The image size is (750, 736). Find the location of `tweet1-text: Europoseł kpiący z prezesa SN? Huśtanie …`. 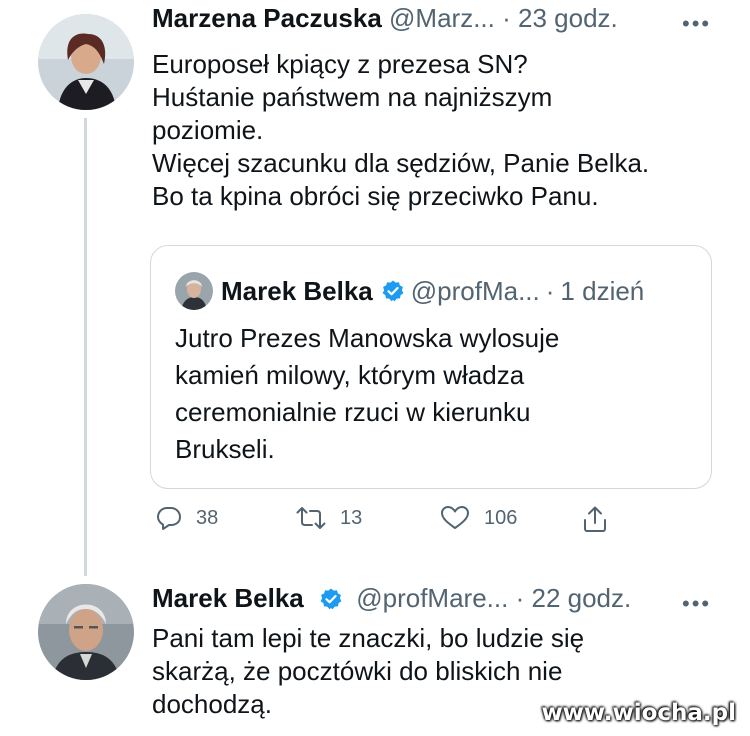

tweet1-text: Europoseł kpiący z prezesa SN? Huśtanie … is located at coordinates (400, 130).